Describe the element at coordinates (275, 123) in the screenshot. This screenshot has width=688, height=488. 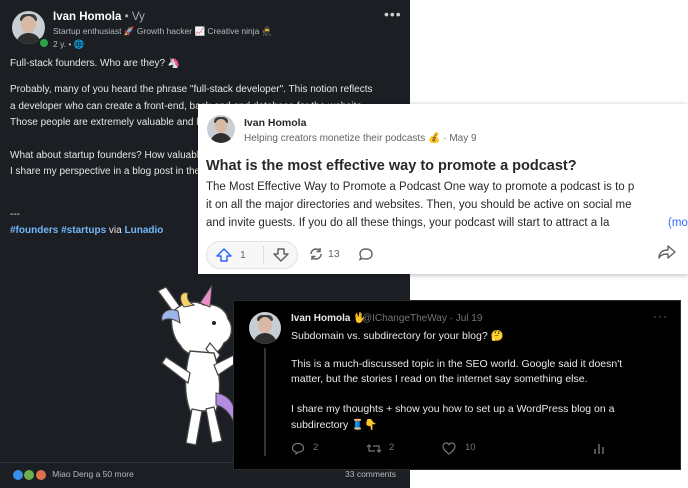
I see `author-name: Ivan Homola` at that location.